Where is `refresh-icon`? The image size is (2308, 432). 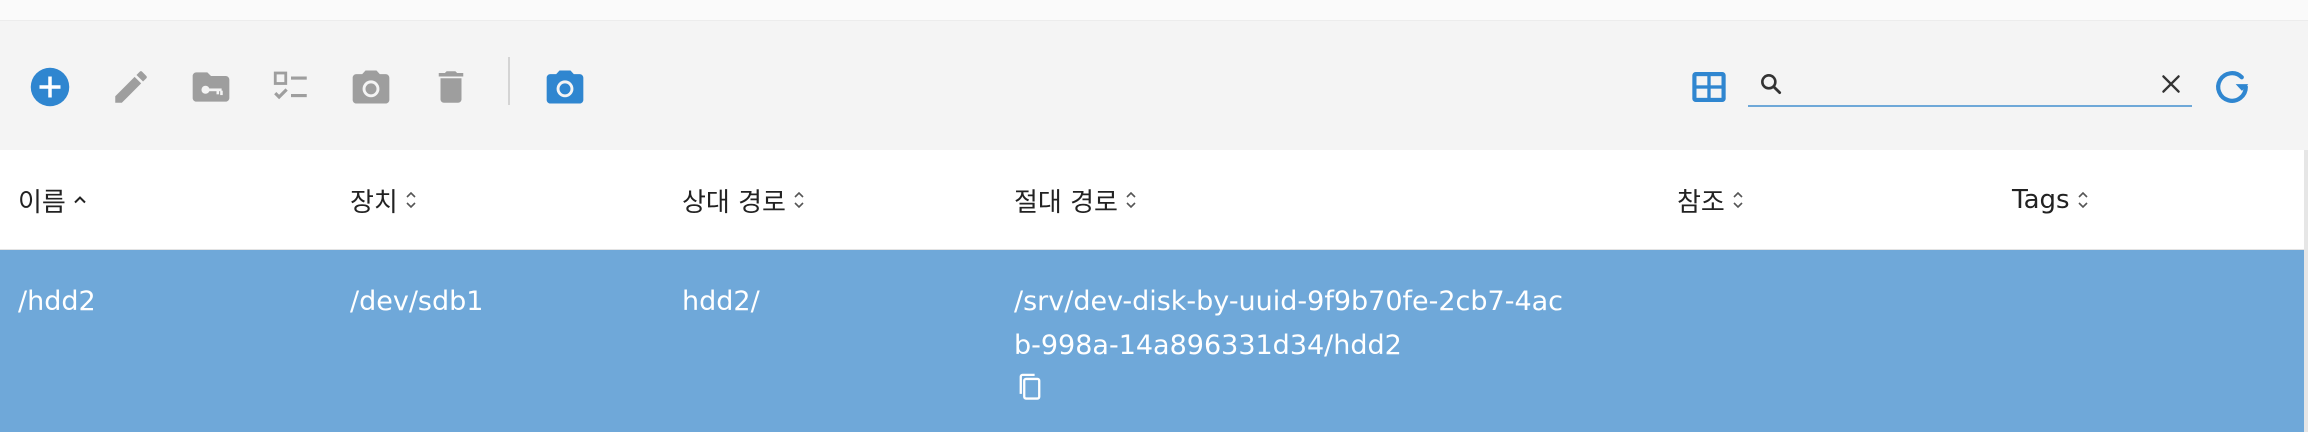
refresh-icon is located at coordinates (2232, 87).